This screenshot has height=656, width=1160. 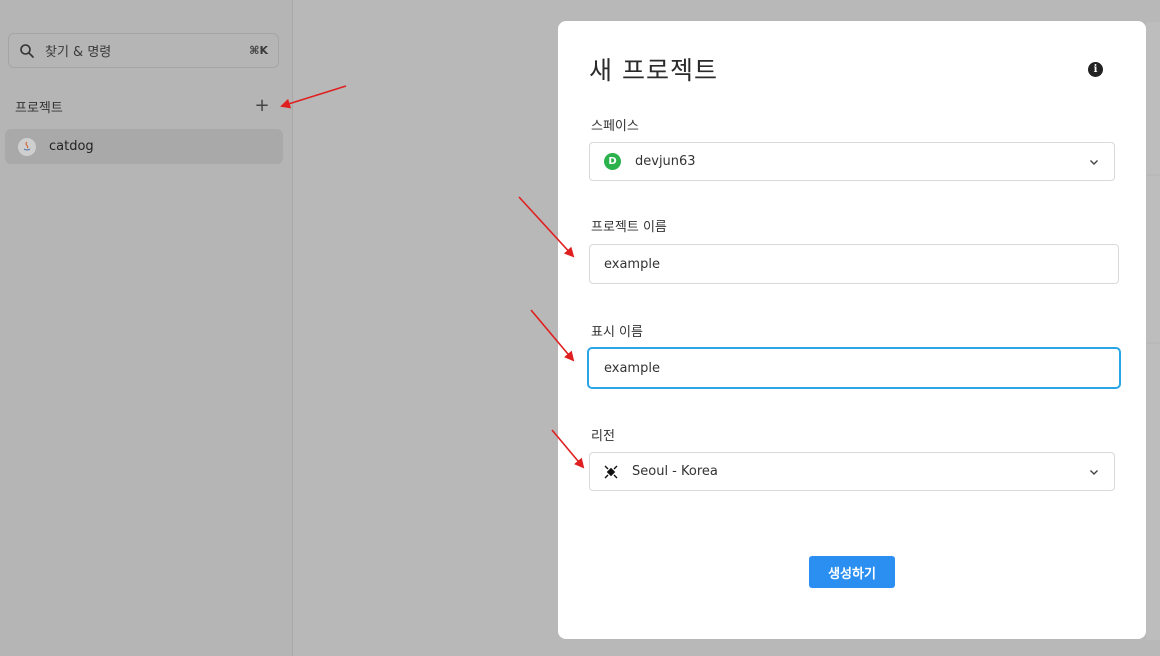 What do you see at coordinates (78, 52) in the screenshot?
I see `search-label: 찾기 & 명령` at bounding box center [78, 52].